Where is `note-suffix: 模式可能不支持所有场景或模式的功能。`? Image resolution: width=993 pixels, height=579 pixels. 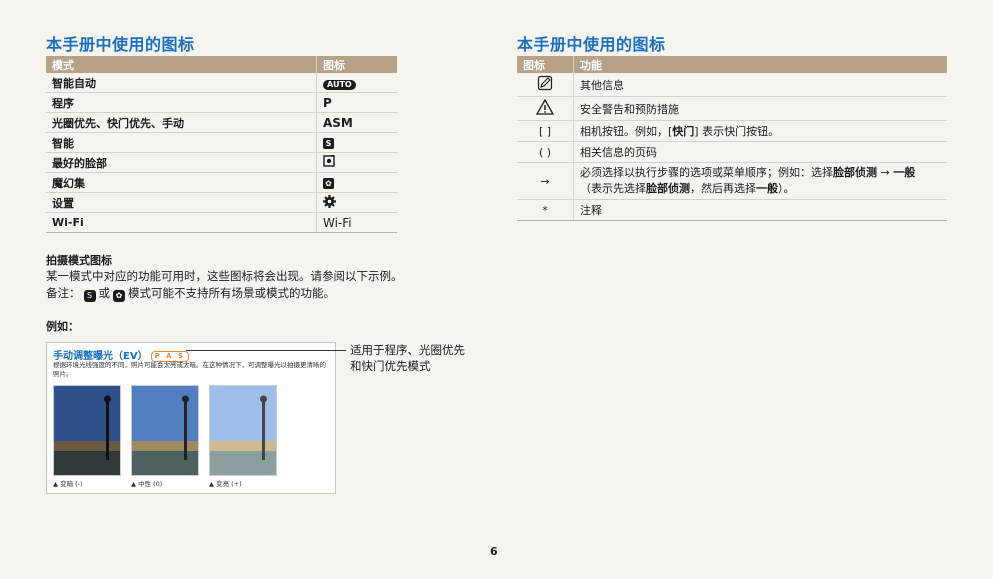
note-suffix: 模式可能不支持所有场景或模式的功能。 is located at coordinates (231, 293).